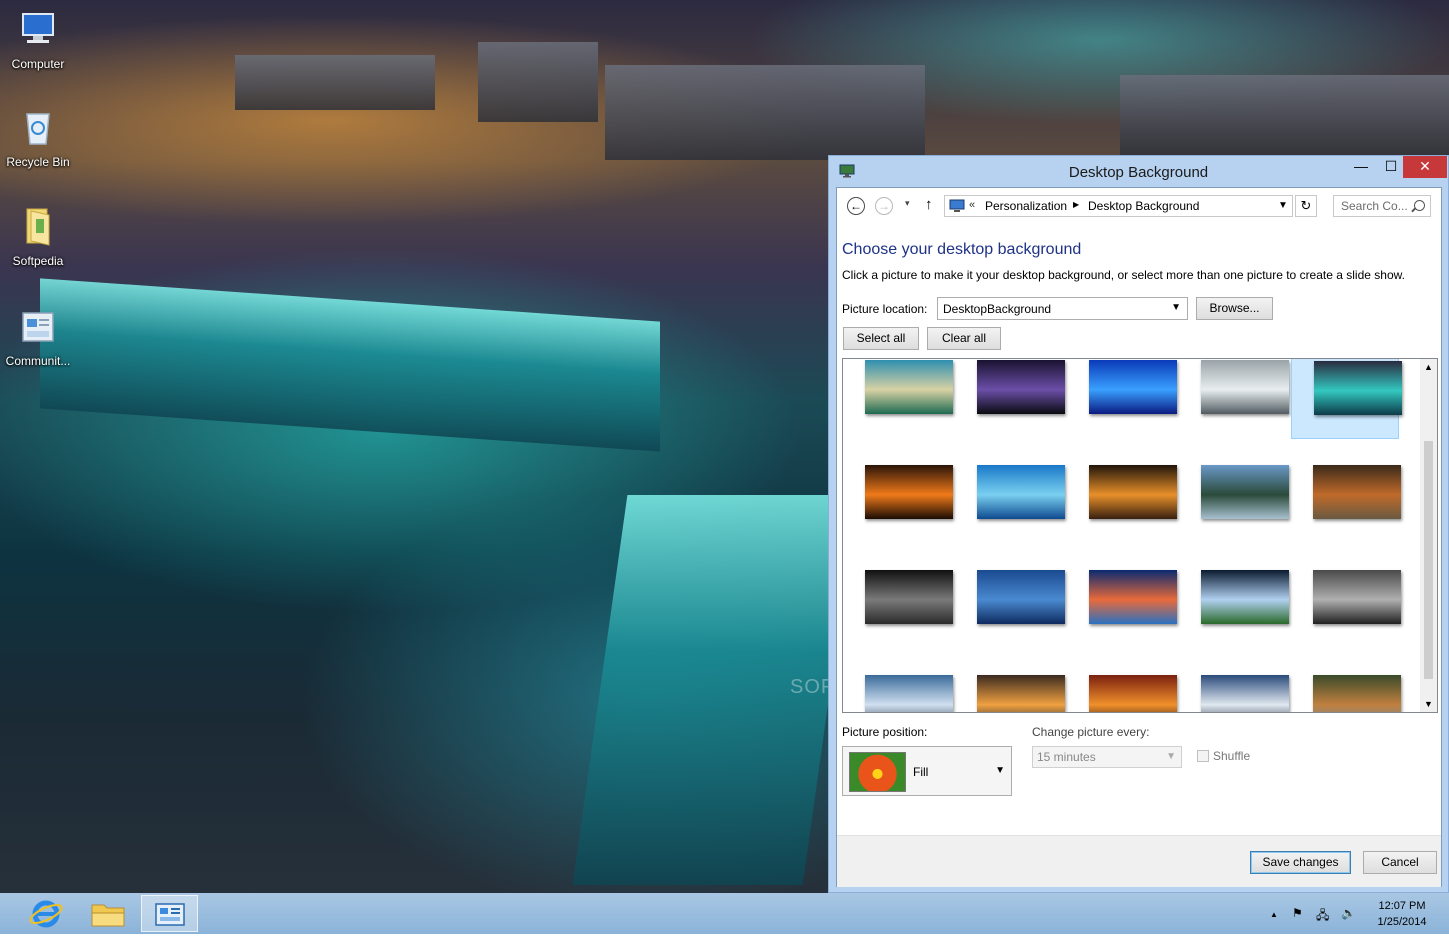  I want to click on volume-icon: 🔈, so click(1348, 913).